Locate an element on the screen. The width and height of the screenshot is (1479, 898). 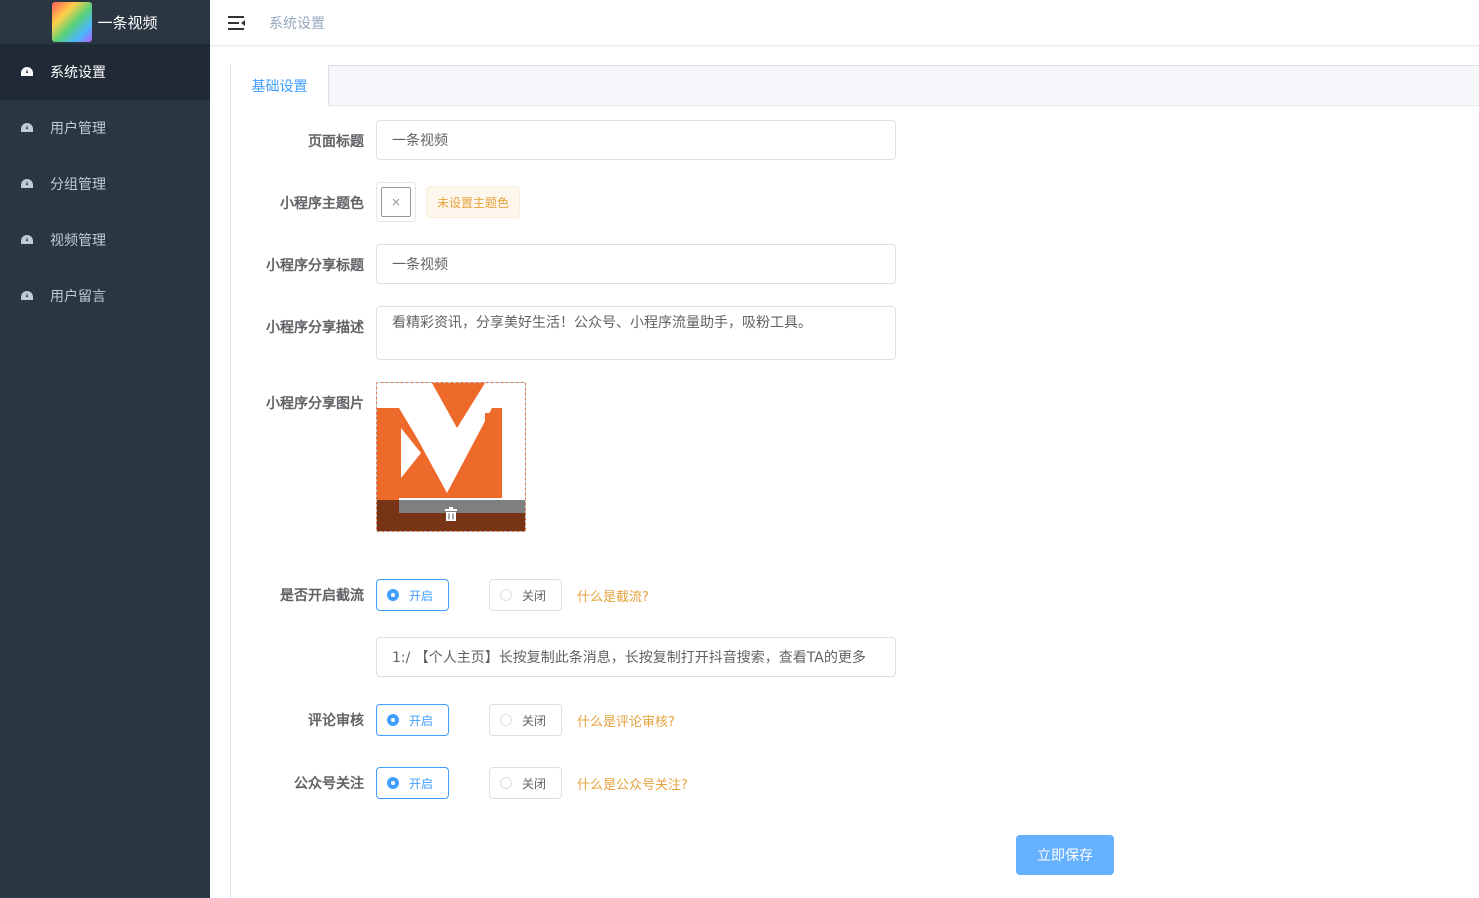
follow-oa-help-link: 什么是公众号关注? is located at coordinates (632, 783).